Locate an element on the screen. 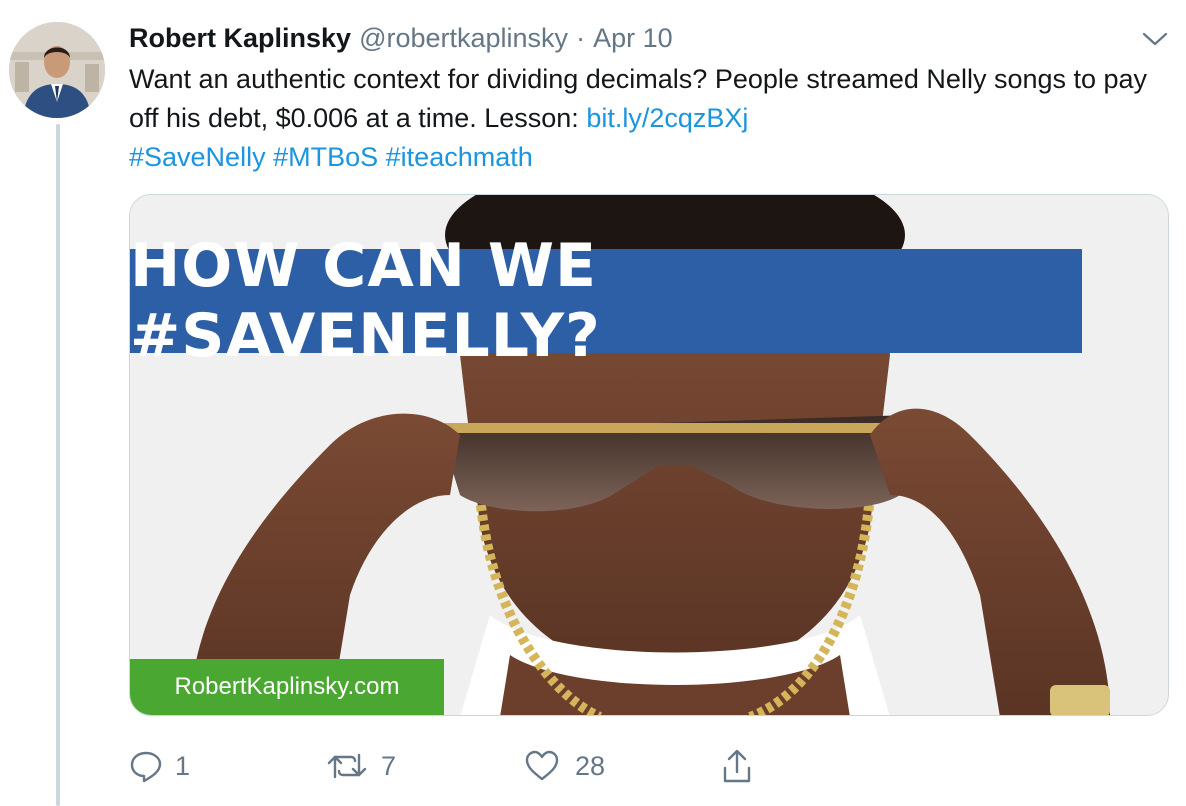  reply-count: 1 is located at coordinates (183, 765).